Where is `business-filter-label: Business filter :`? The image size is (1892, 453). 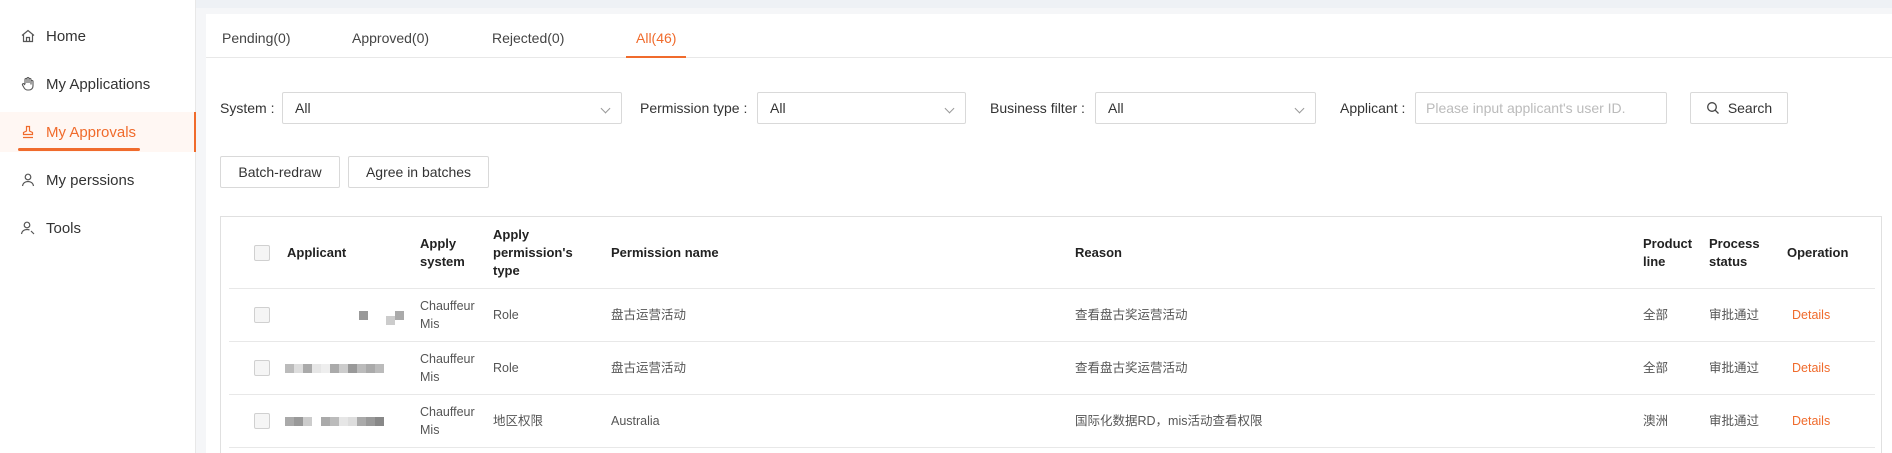 business-filter-label: Business filter : is located at coordinates (1037, 108).